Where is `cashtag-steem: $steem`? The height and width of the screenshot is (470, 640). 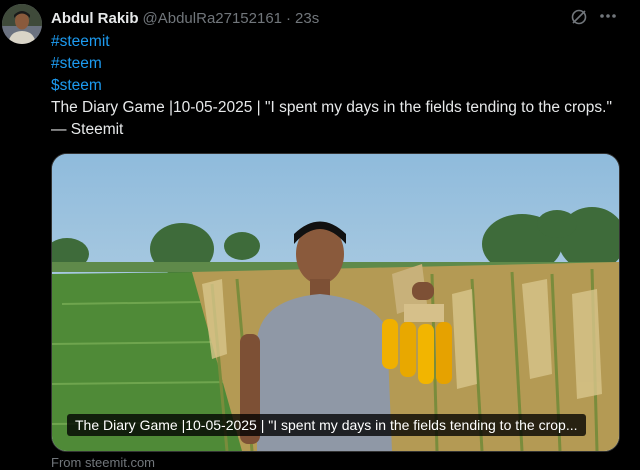
cashtag-steem: $steem is located at coordinates (341, 86).